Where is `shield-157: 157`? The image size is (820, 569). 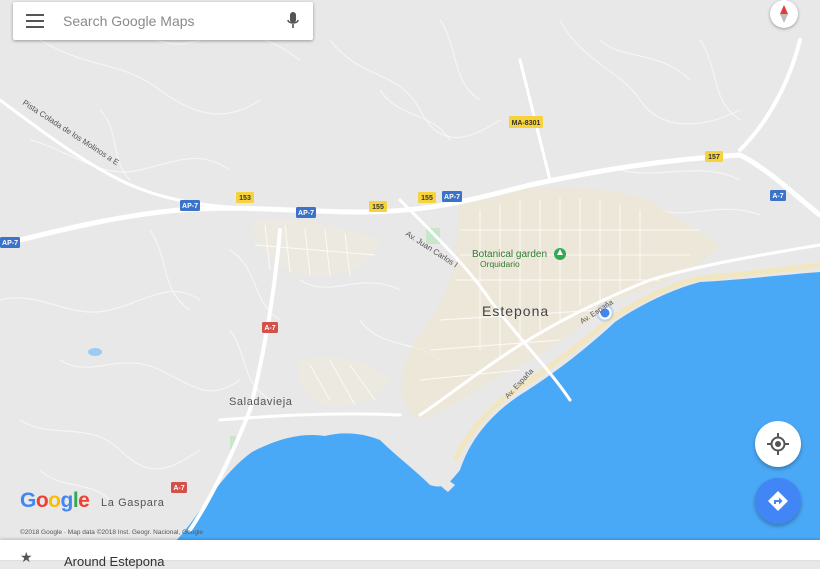
shield-157: 157 is located at coordinates (714, 156).